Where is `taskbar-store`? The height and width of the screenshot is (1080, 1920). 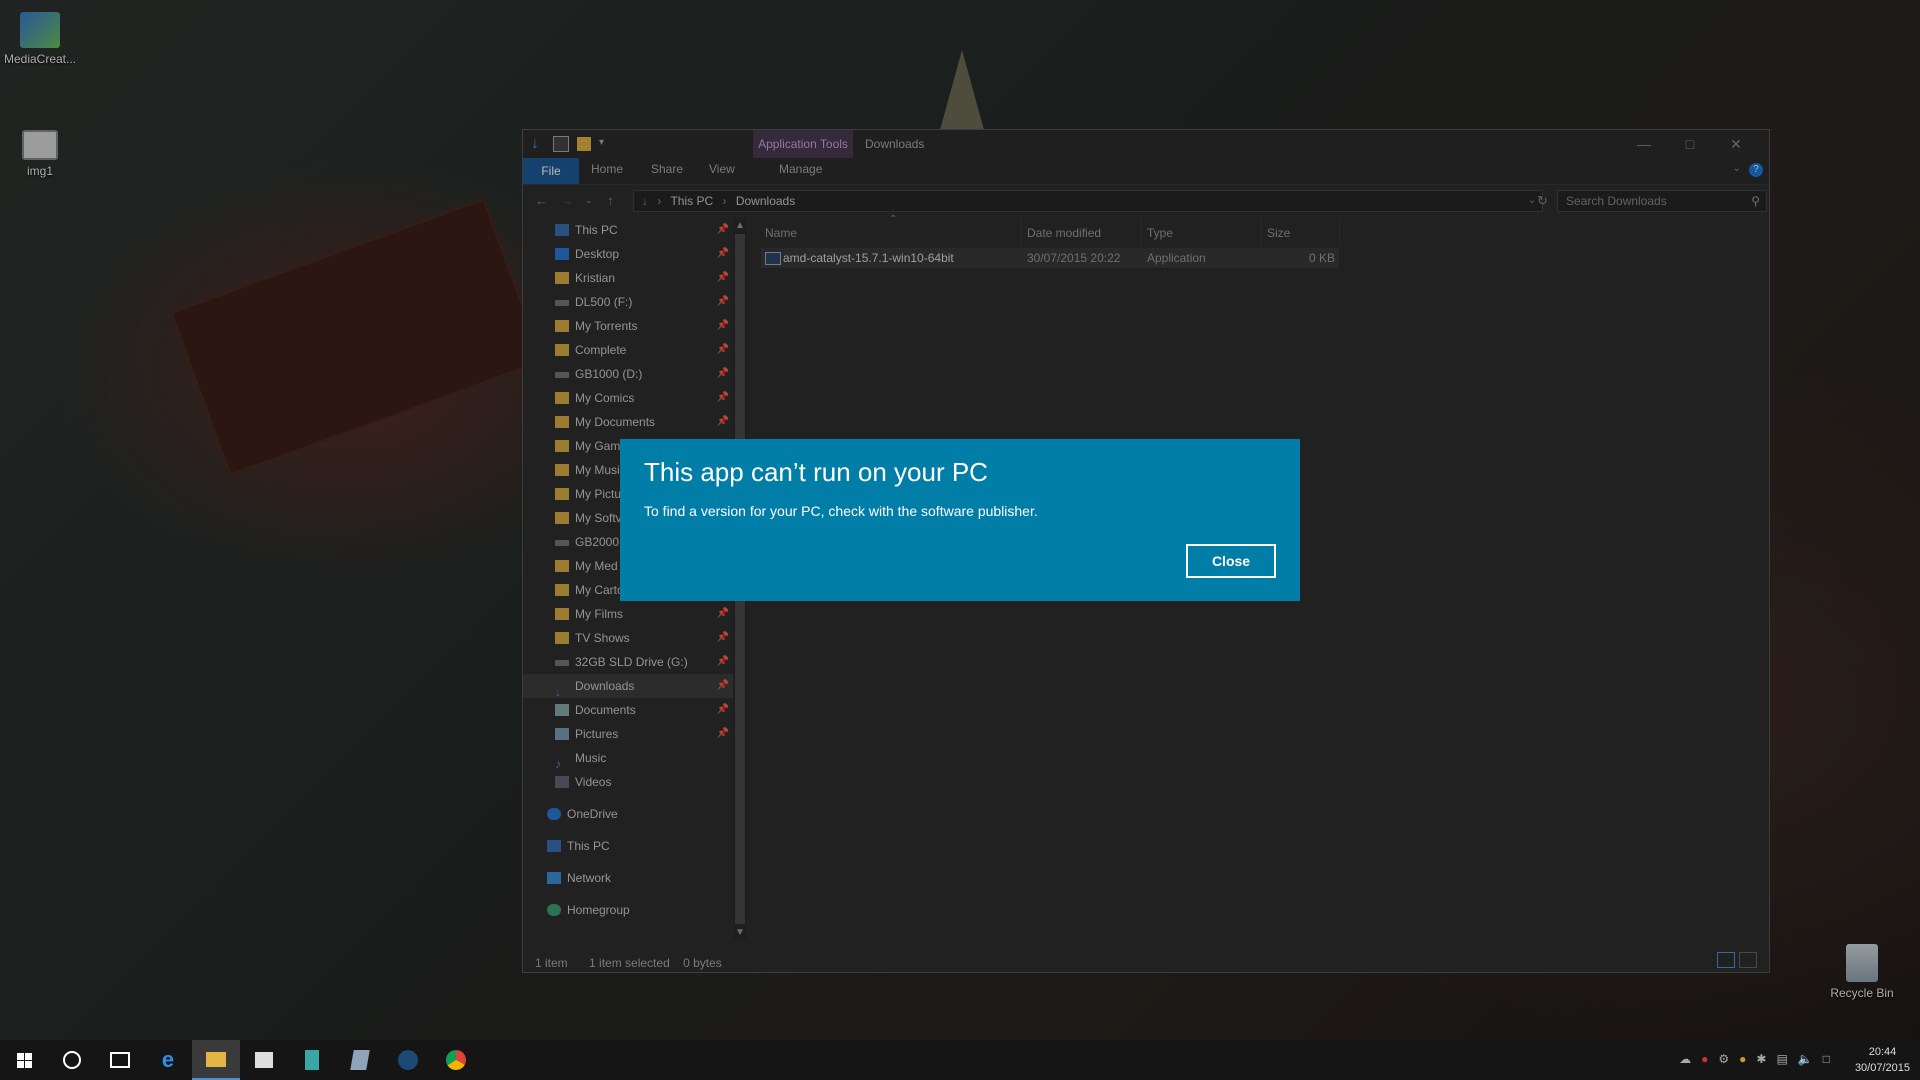
taskbar-store is located at coordinates (264, 1060).